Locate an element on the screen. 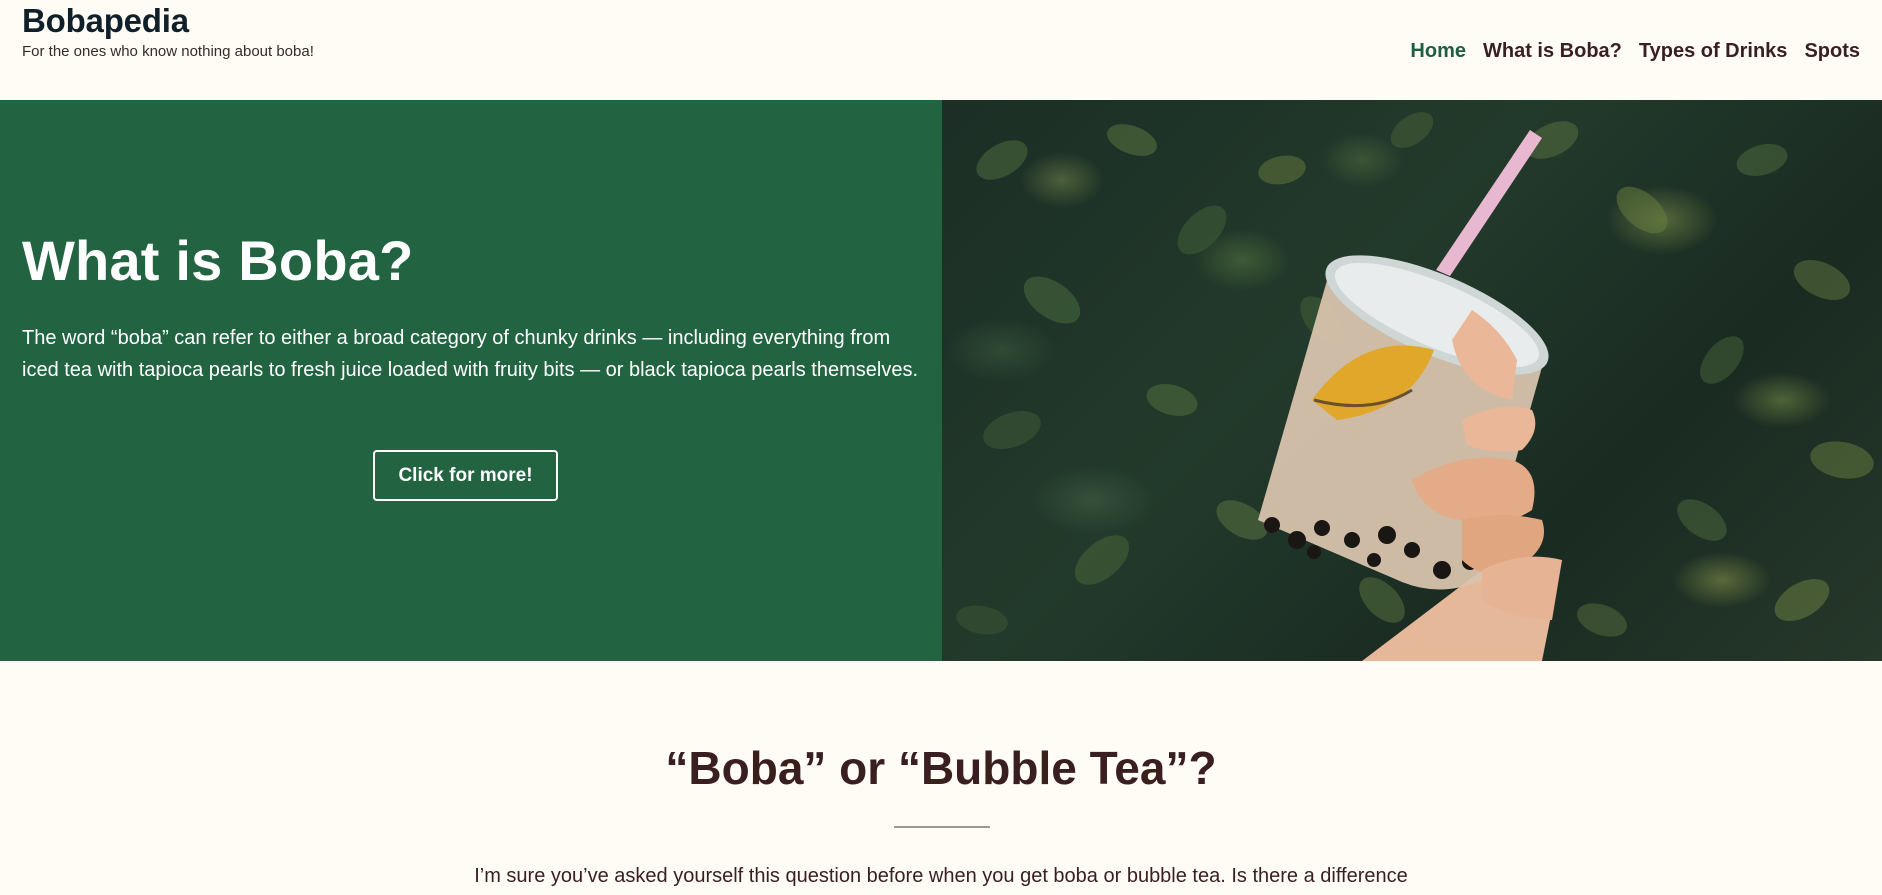 Image resolution: width=1882 pixels, height=895 pixels. section-divider is located at coordinates (942, 827).